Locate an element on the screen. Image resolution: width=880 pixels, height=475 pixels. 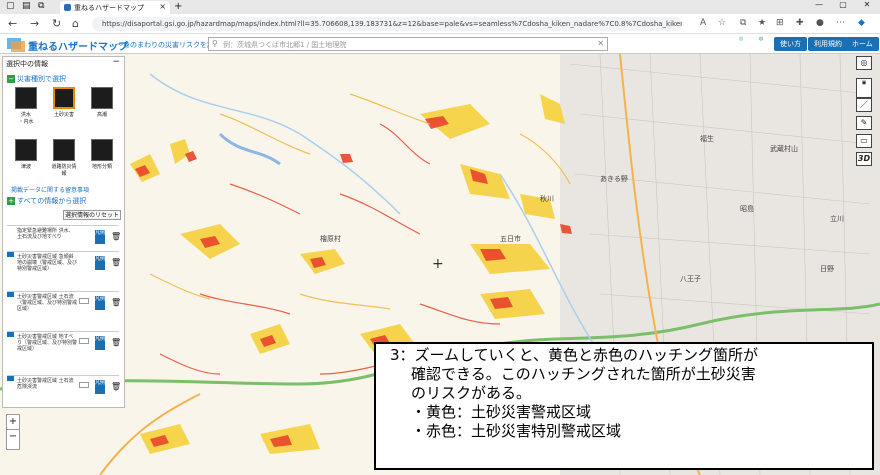
hazard-label-terrain: 地形分類 is located at coordinates (101, 167).